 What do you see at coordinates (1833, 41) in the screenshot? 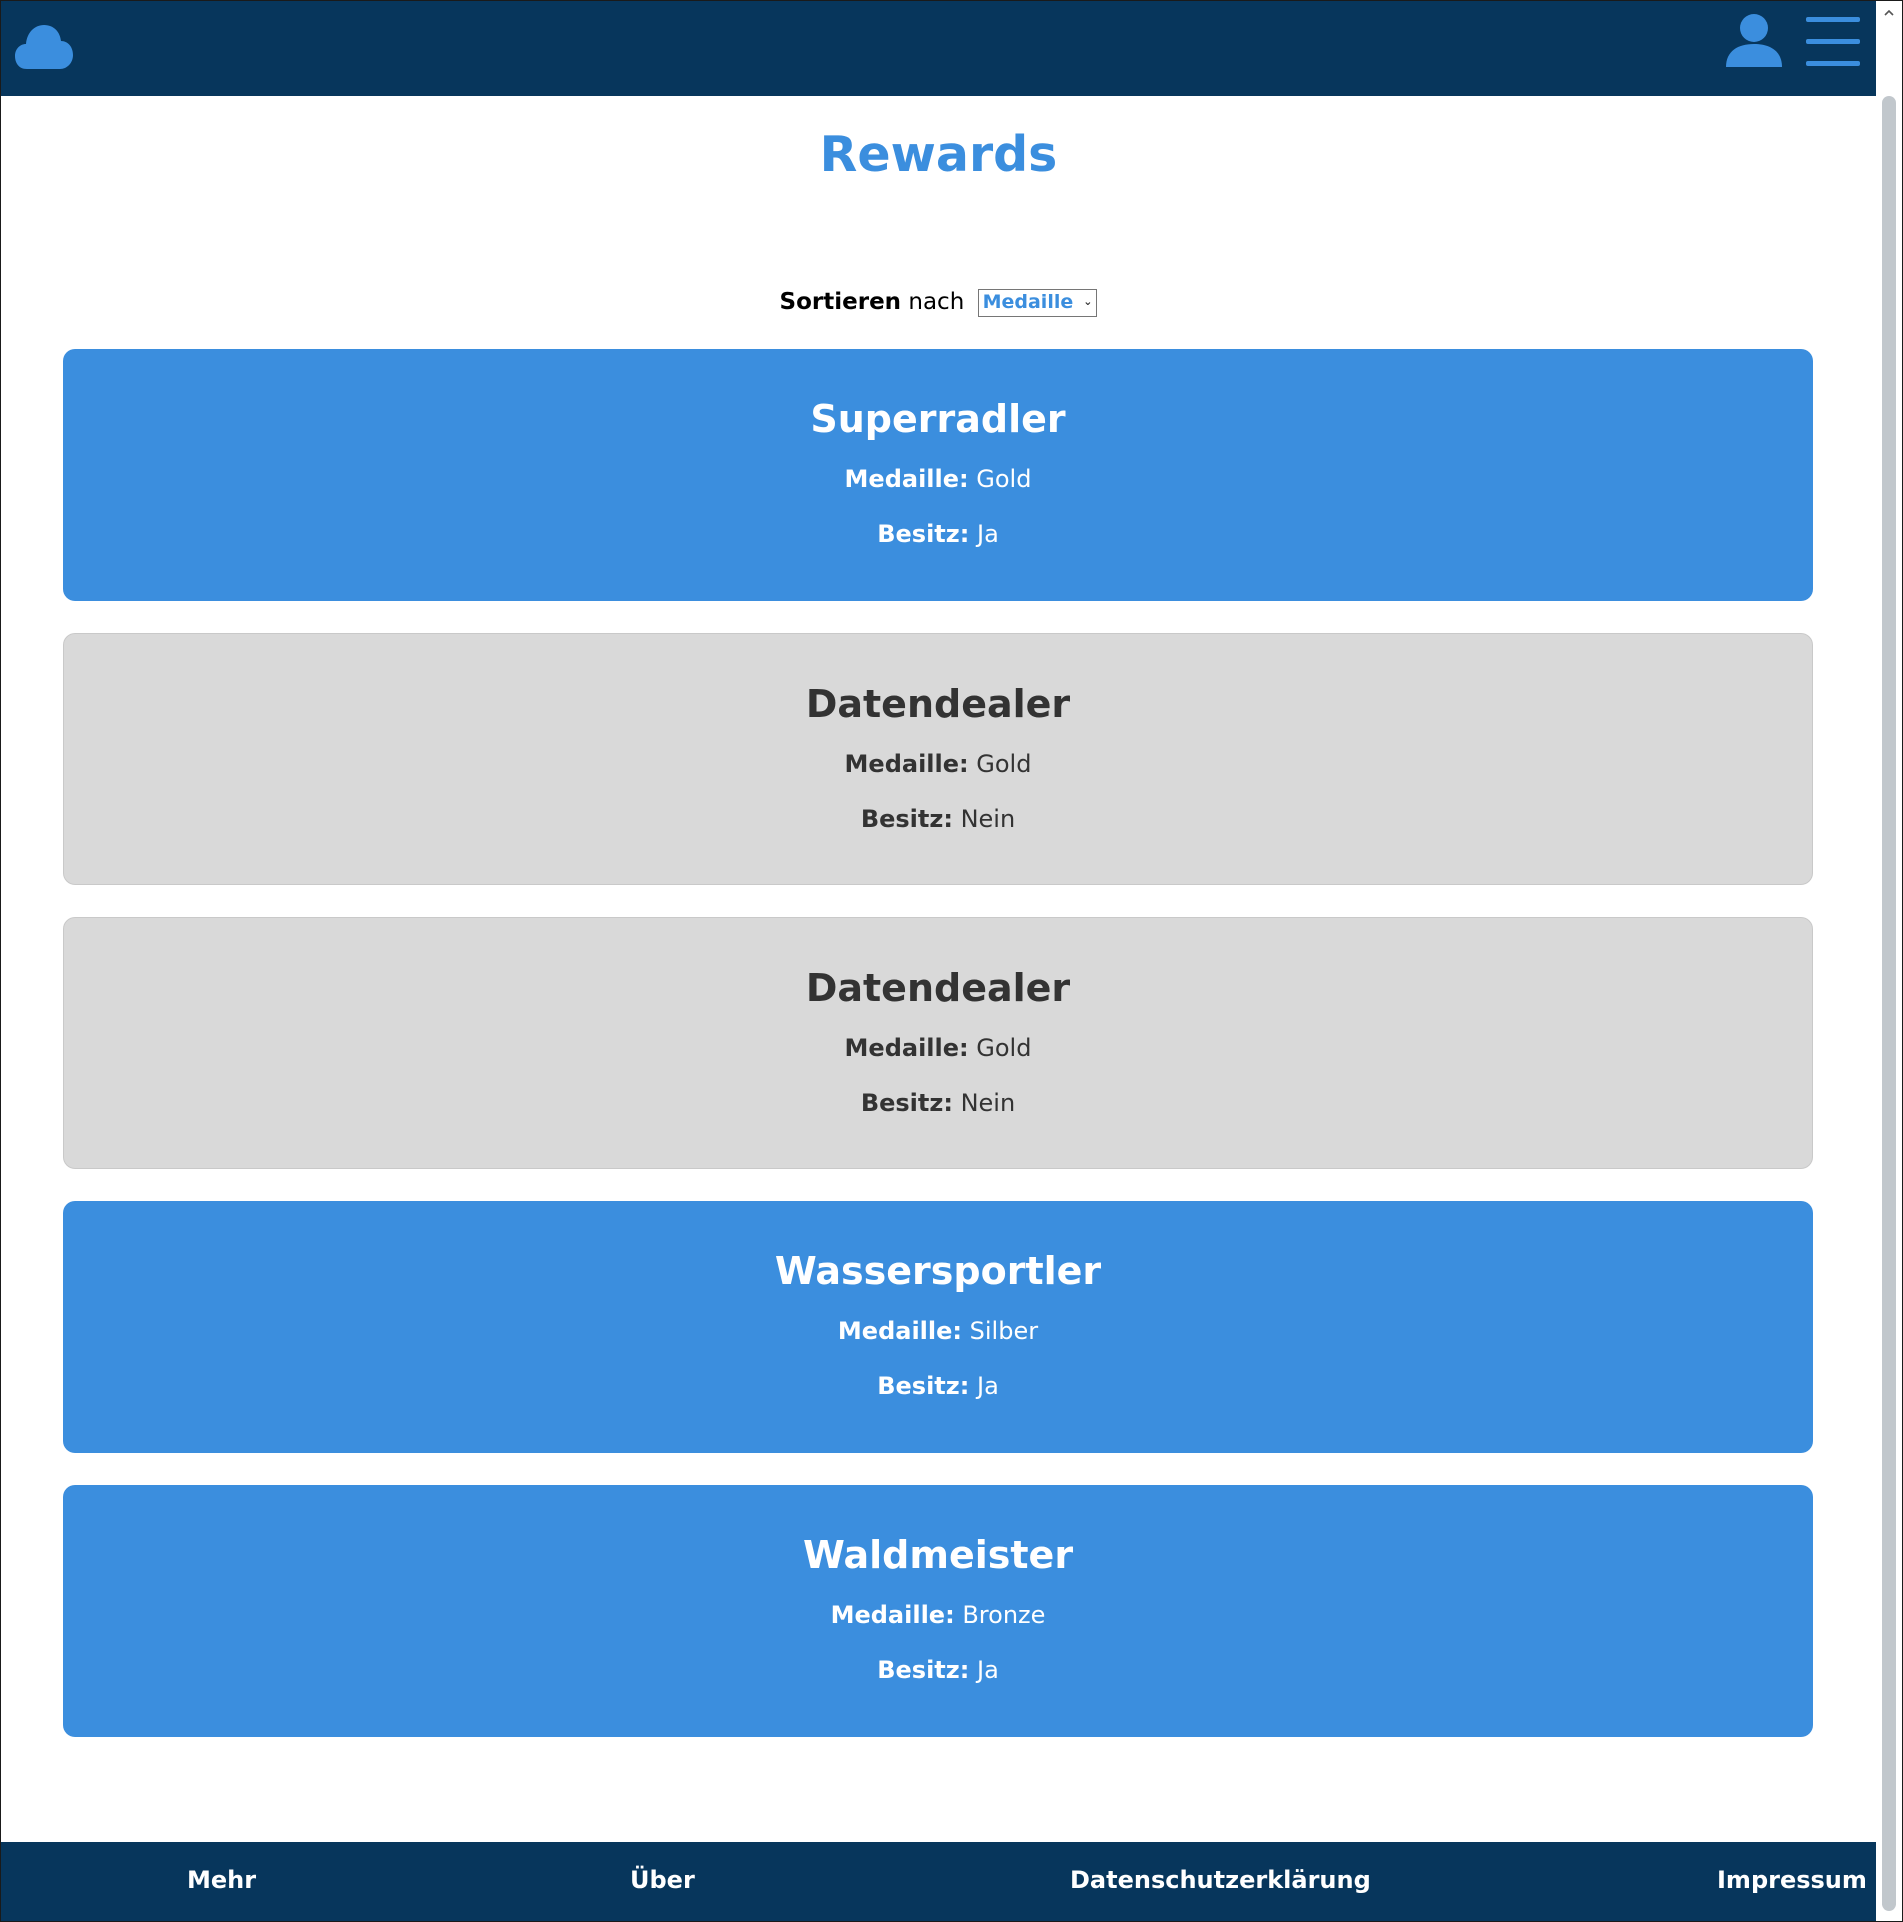
I see `hamburger-menu-icon` at bounding box center [1833, 41].